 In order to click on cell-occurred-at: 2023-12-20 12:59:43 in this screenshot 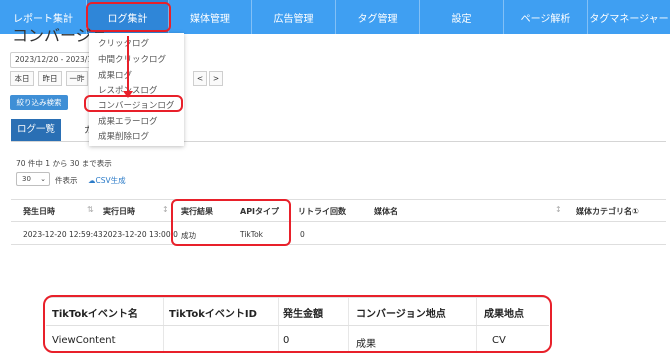, I will do `click(63, 234)`.